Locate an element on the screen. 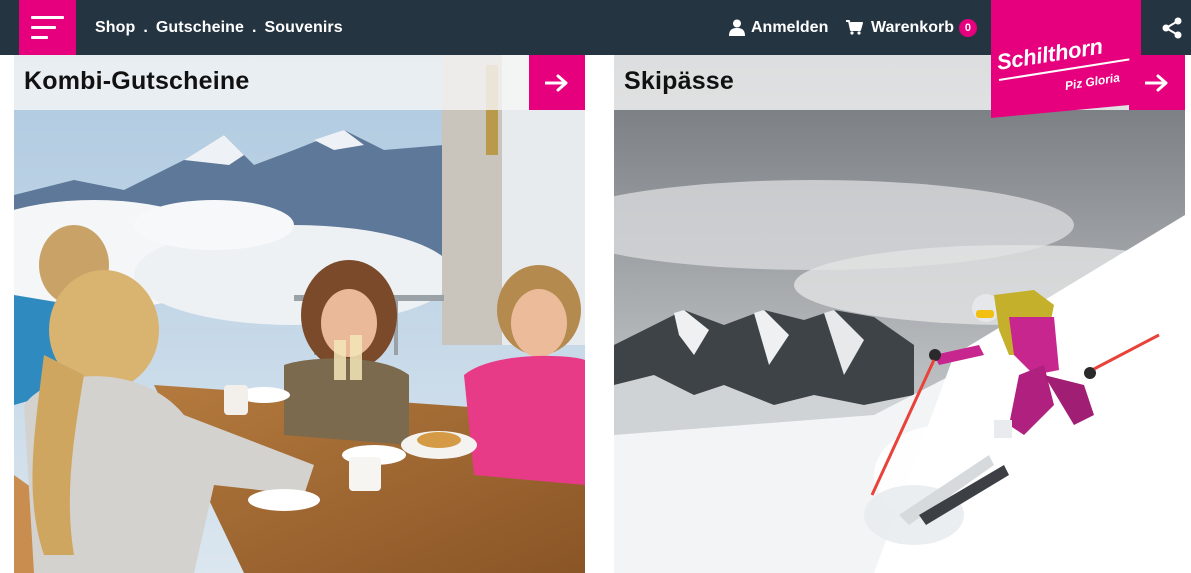 The height and width of the screenshot is (573, 1191). top-navigation: Shop . Gutscheine . Souvenirs is located at coordinates (219, 27).